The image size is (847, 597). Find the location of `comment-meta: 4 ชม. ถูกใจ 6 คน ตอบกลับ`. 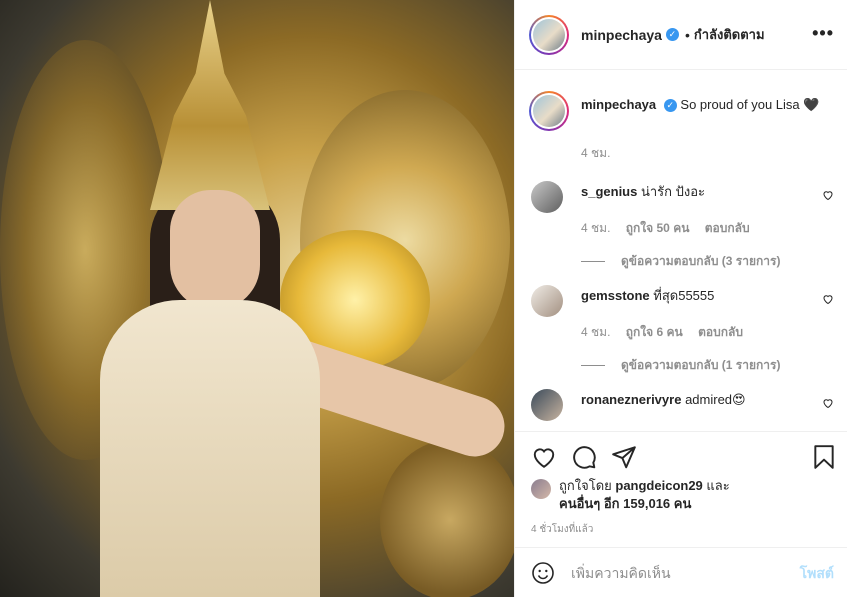

comment-meta: 4 ชม. ถูกใจ 6 คน ตอบกลับ is located at coordinates (668, 332).